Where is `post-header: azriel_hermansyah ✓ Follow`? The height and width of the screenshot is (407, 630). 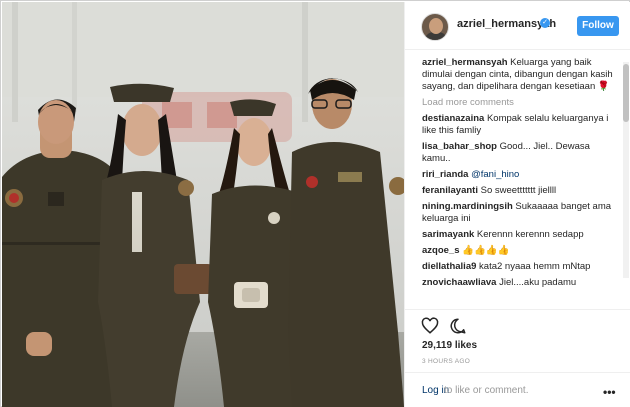 post-header: azriel_hermansyah ✓ Follow is located at coordinates (517, 26).